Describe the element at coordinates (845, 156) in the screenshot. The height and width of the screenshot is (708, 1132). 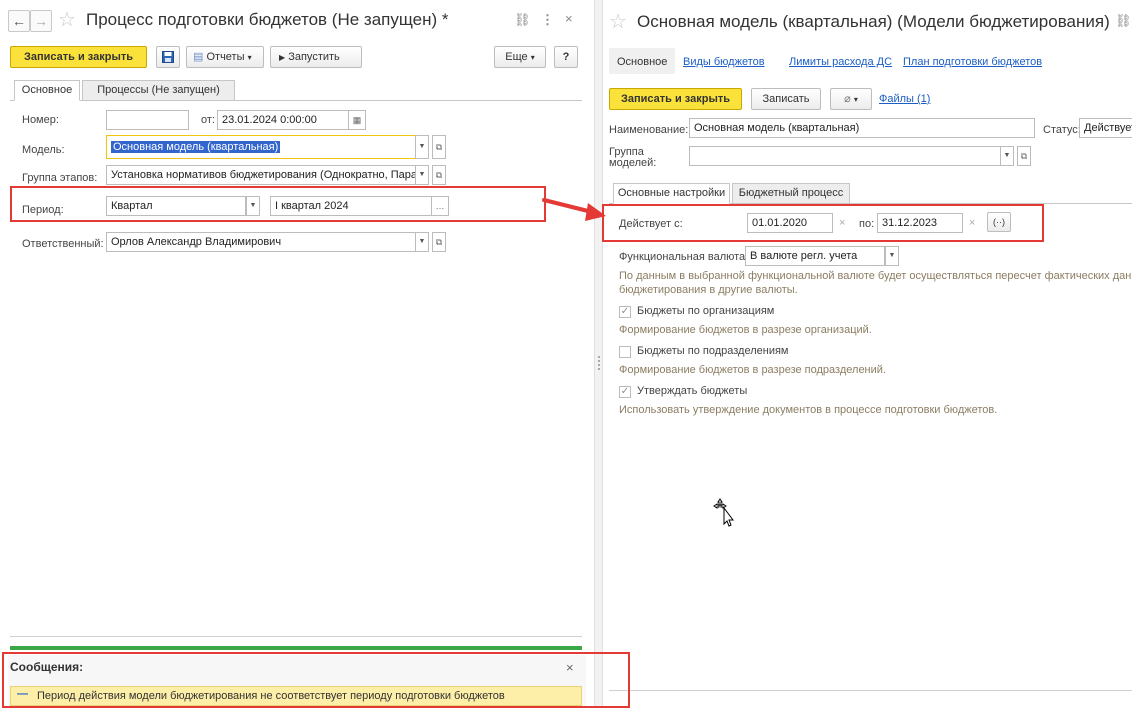
I see `group-input` at that location.